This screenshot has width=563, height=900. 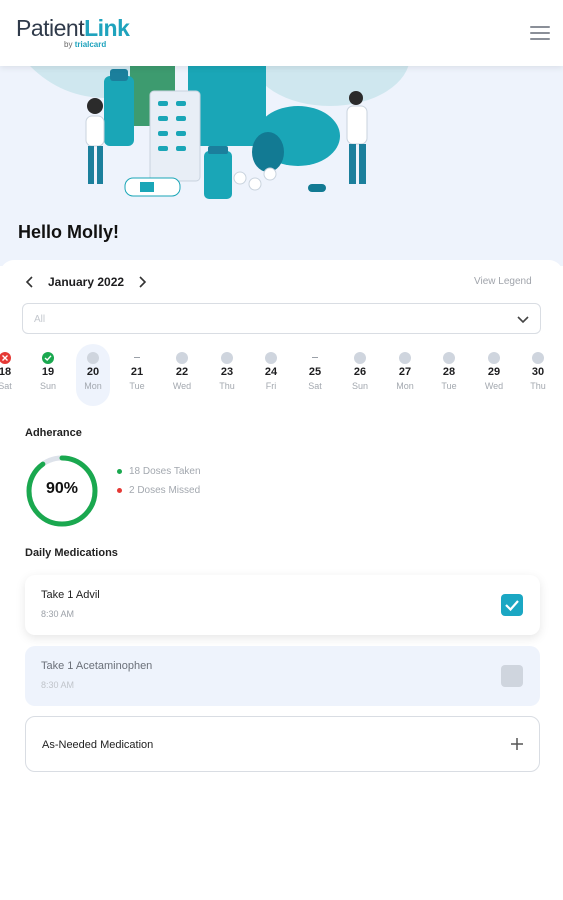 I want to click on logo-wordmark: PatientLink, so click(x=73, y=28).